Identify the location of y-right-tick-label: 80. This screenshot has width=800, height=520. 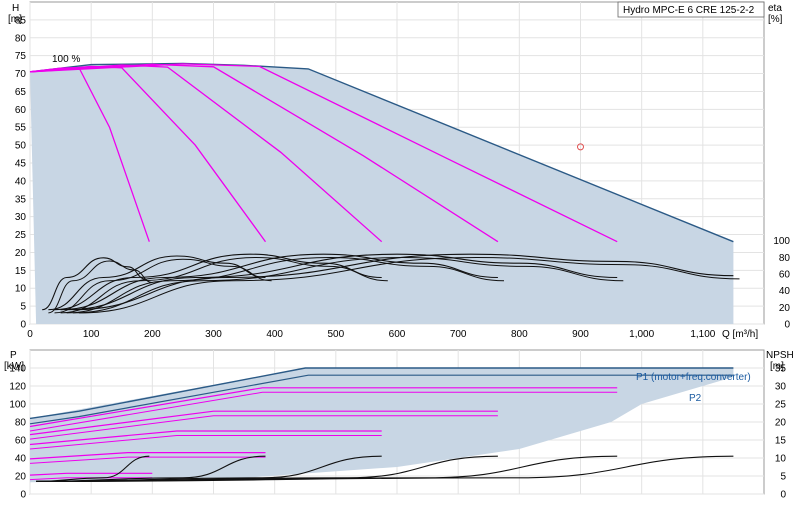
(785, 258).